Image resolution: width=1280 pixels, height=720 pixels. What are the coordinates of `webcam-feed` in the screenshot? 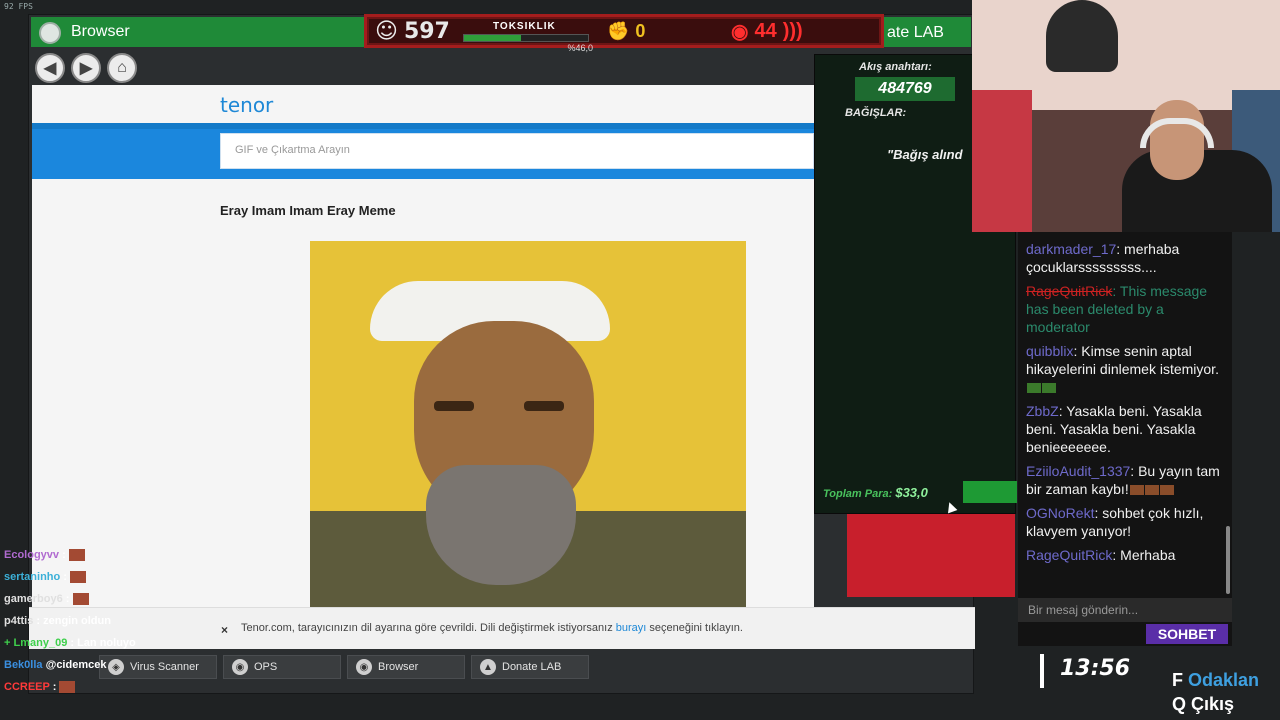 It's located at (1126, 116).